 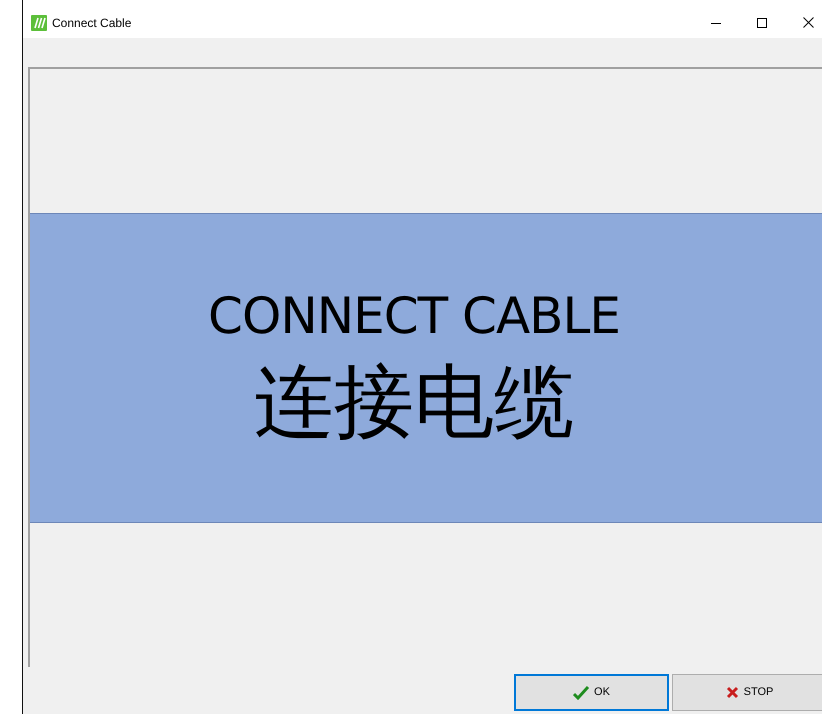 I want to click on cross-icon, so click(x=732, y=692).